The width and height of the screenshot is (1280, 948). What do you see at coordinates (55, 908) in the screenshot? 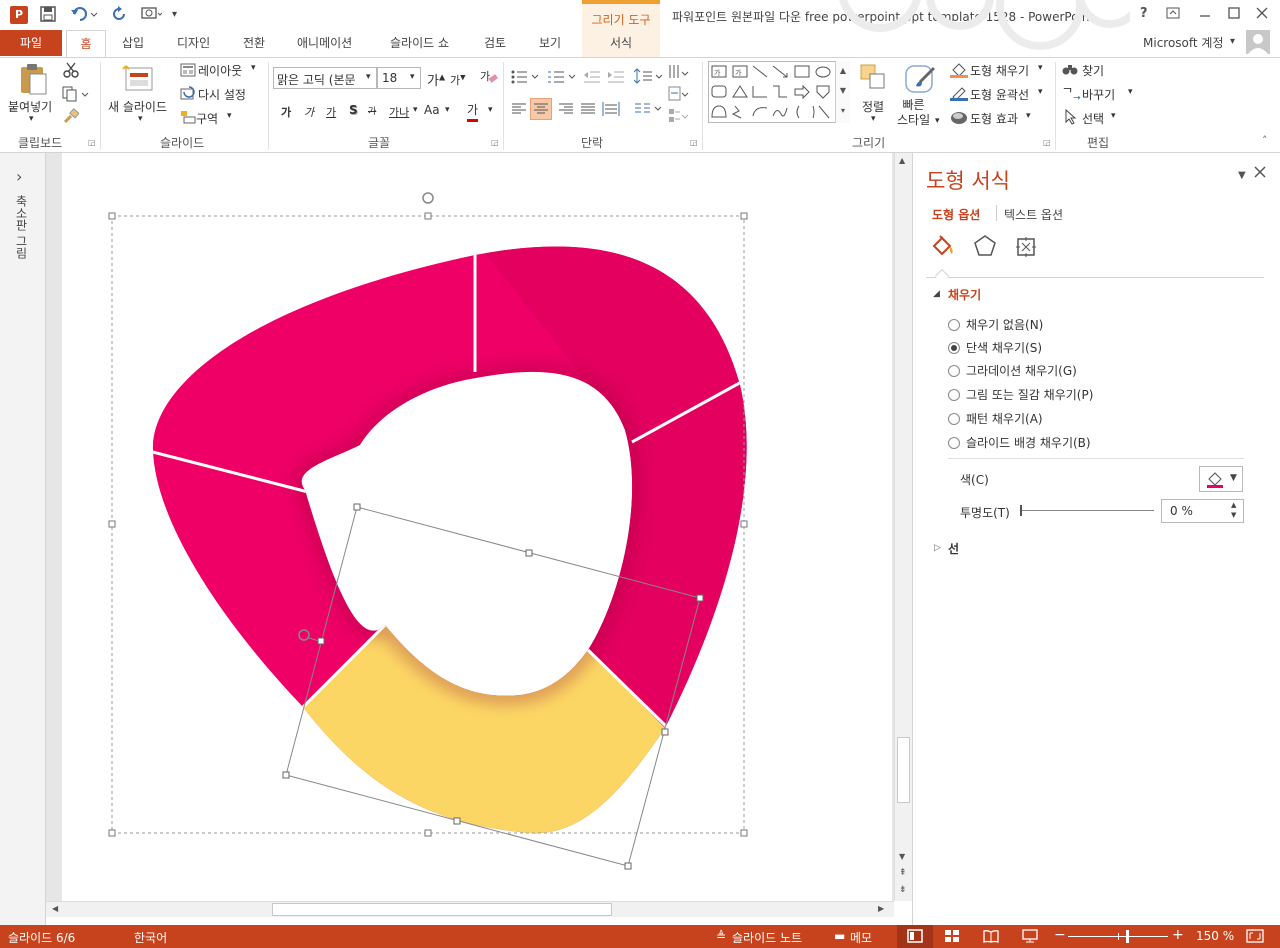
I see `scroll-left-icon: ◀` at bounding box center [55, 908].